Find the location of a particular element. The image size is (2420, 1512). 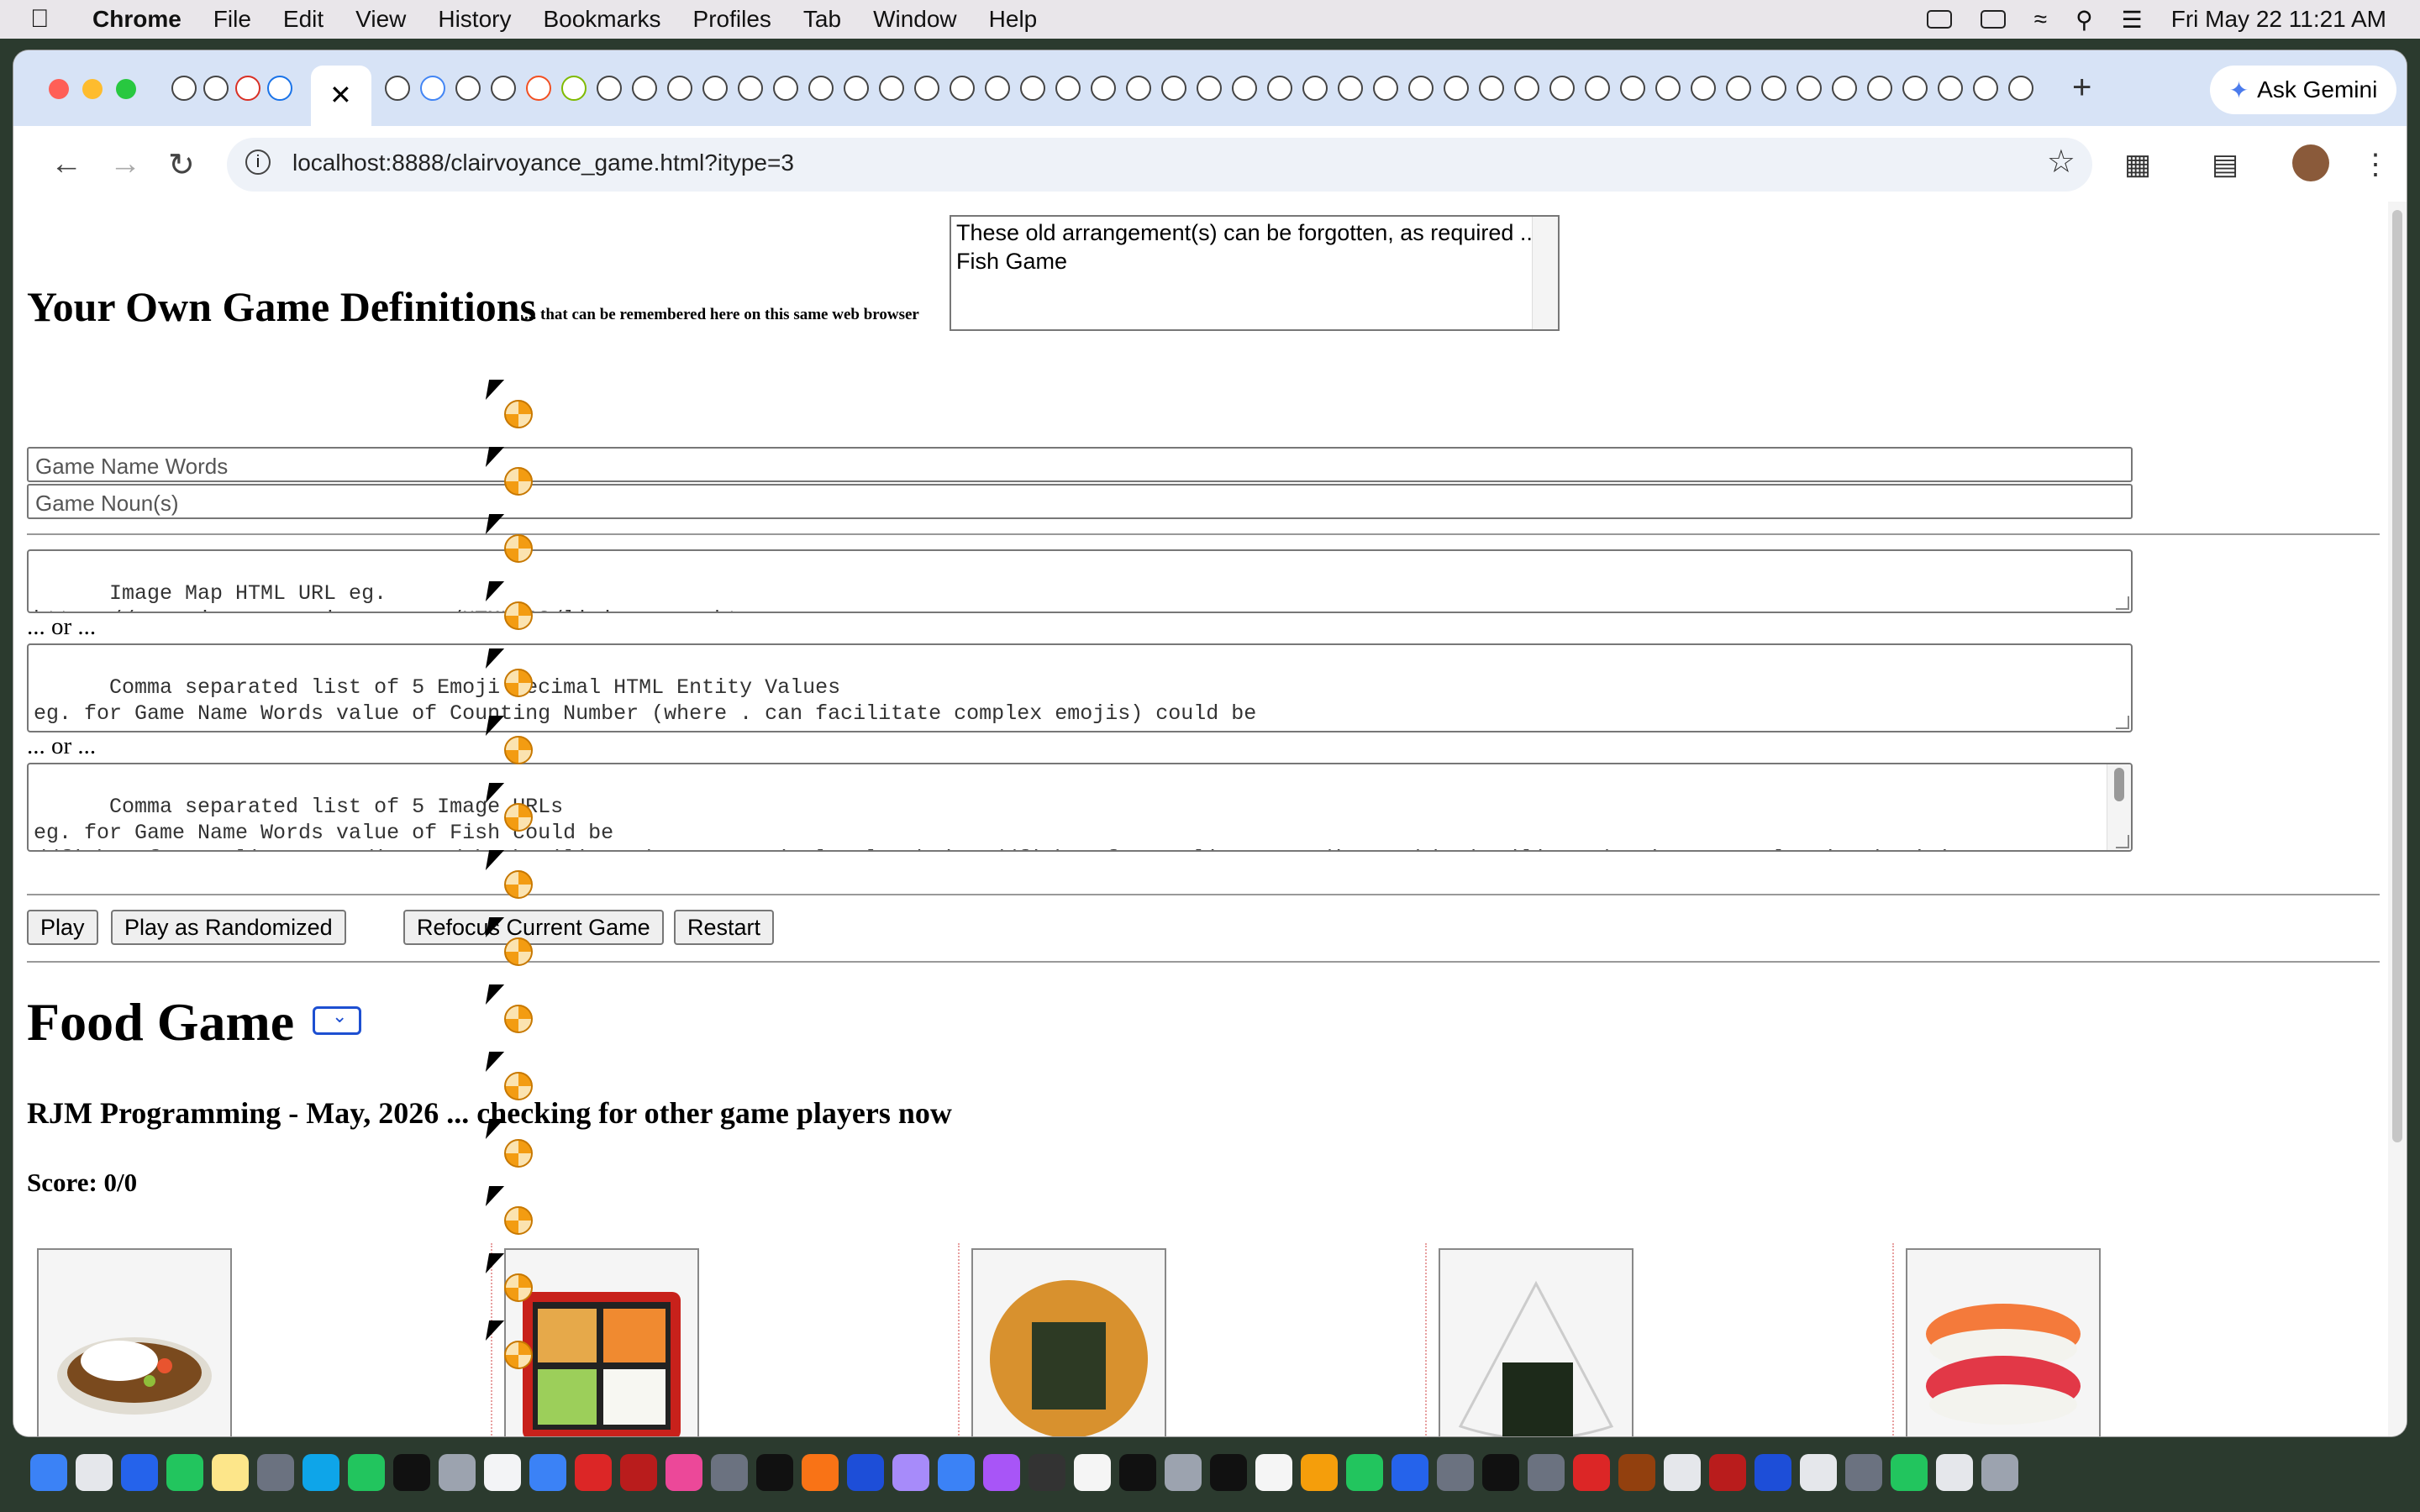

page-scrollbar is located at coordinates (2397, 819).